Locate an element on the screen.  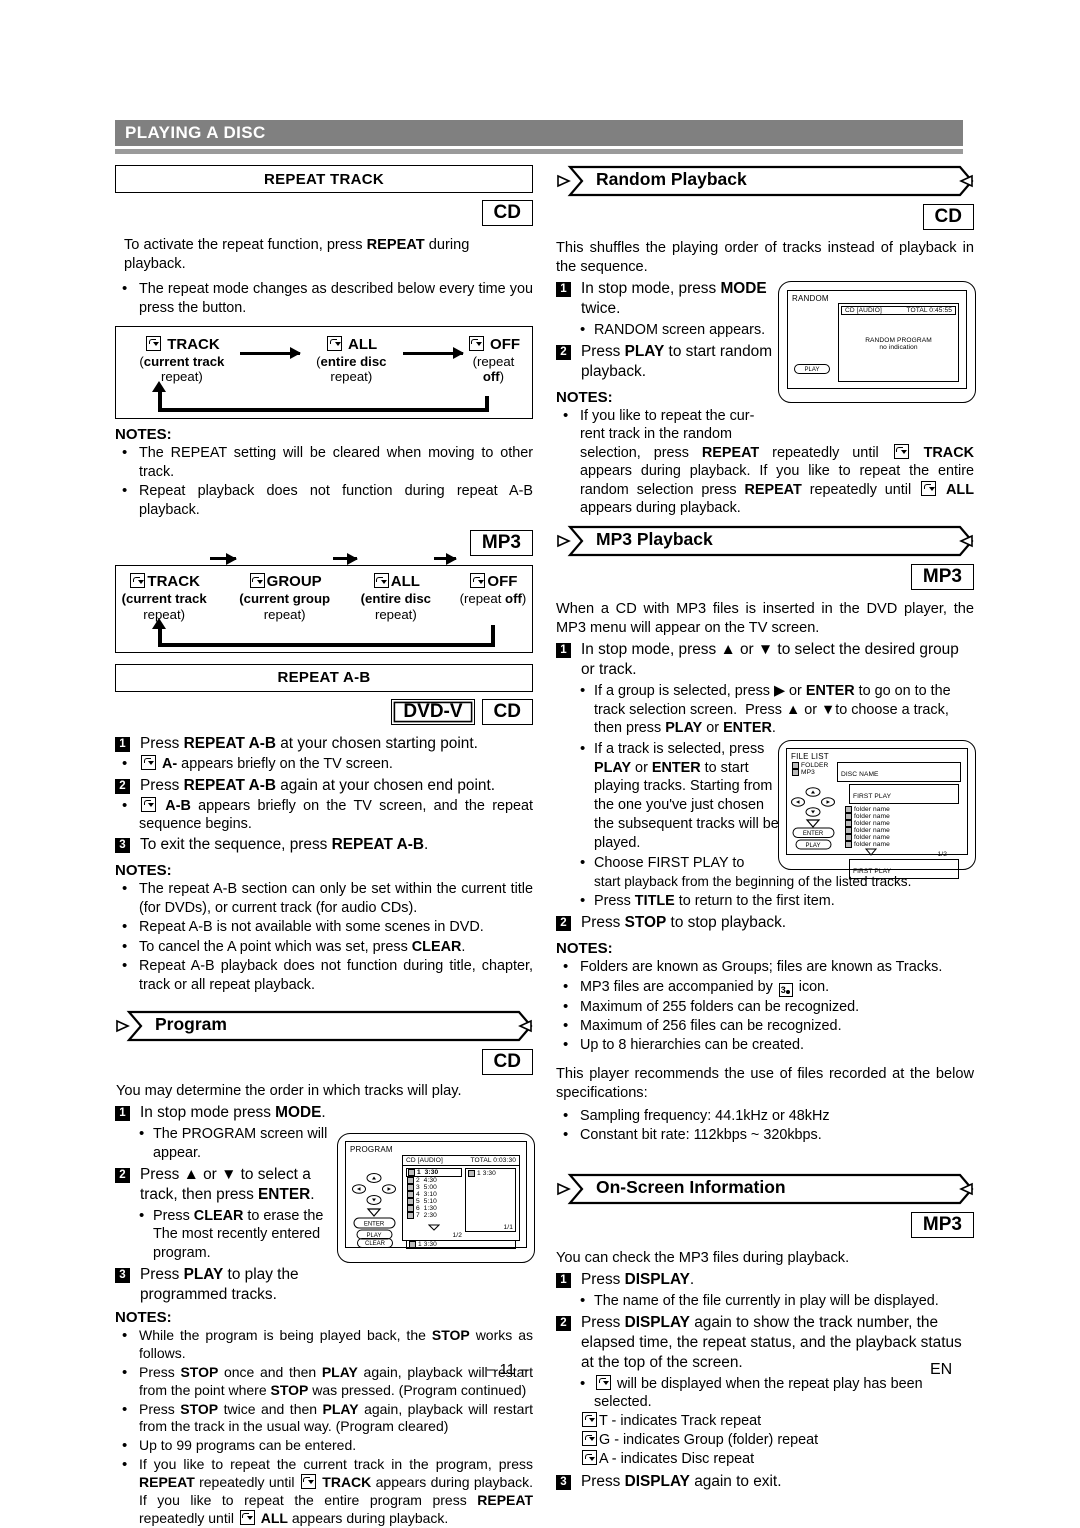
mp3-notes-label: NOTES: is located at coordinates (584, 949).